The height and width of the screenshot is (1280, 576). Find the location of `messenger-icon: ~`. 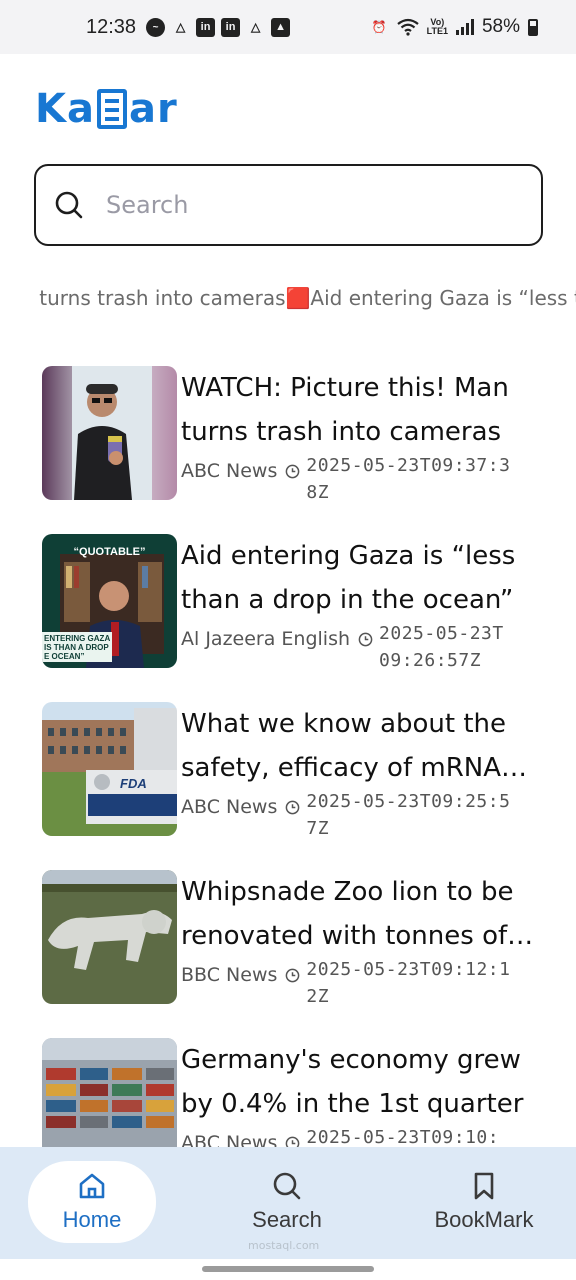

messenger-icon: ~ is located at coordinates (156, 27).